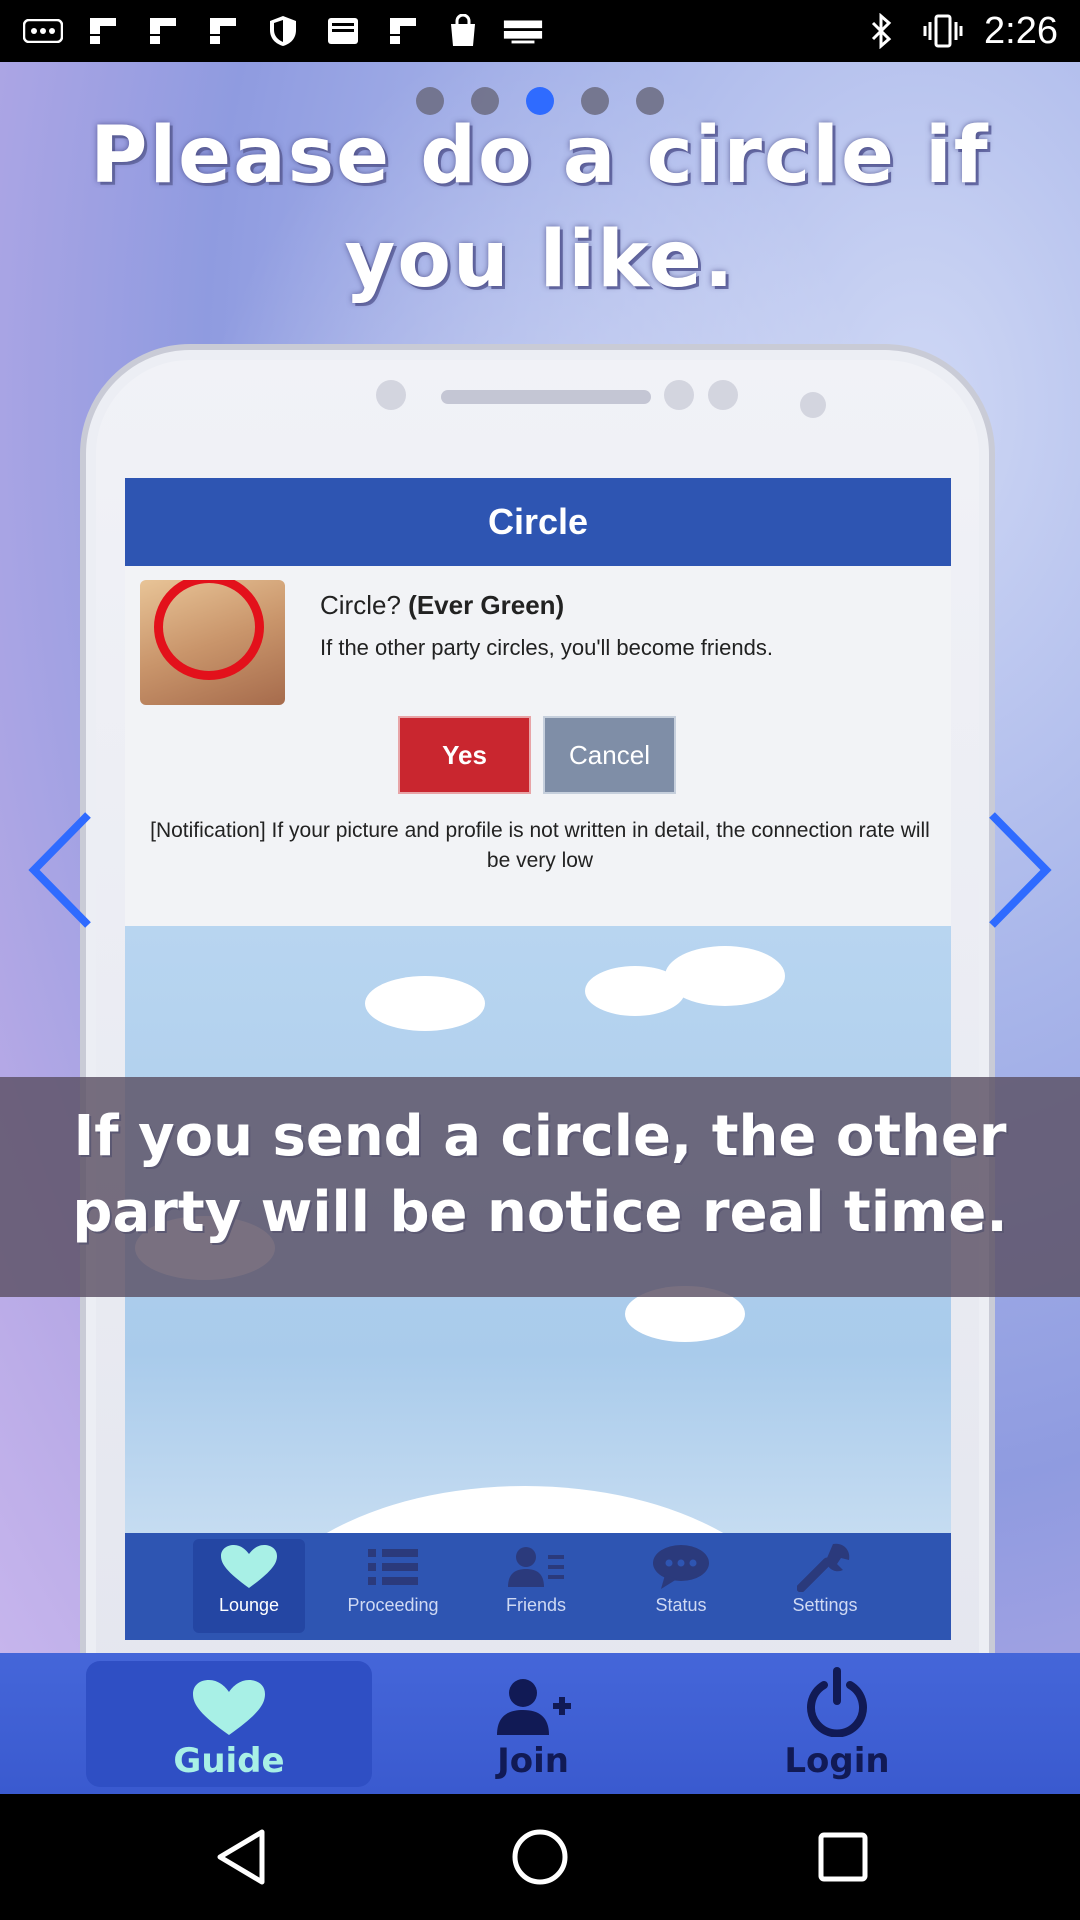  I want to click on home-button, so click(540, 1857).